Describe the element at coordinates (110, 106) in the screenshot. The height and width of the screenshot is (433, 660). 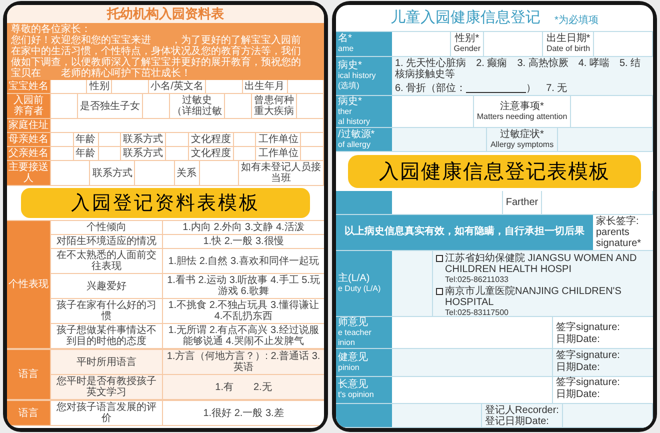
I see `field-label: 是否独生子女` at that location.